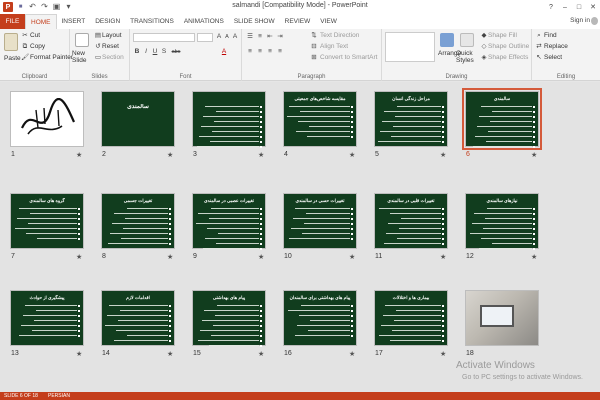 This screenshot has width=600, height=400. What do you see at coordinates (112, 35) in the screenshot?
I see `layout-button: Layout` at bounding box center [112, 35].